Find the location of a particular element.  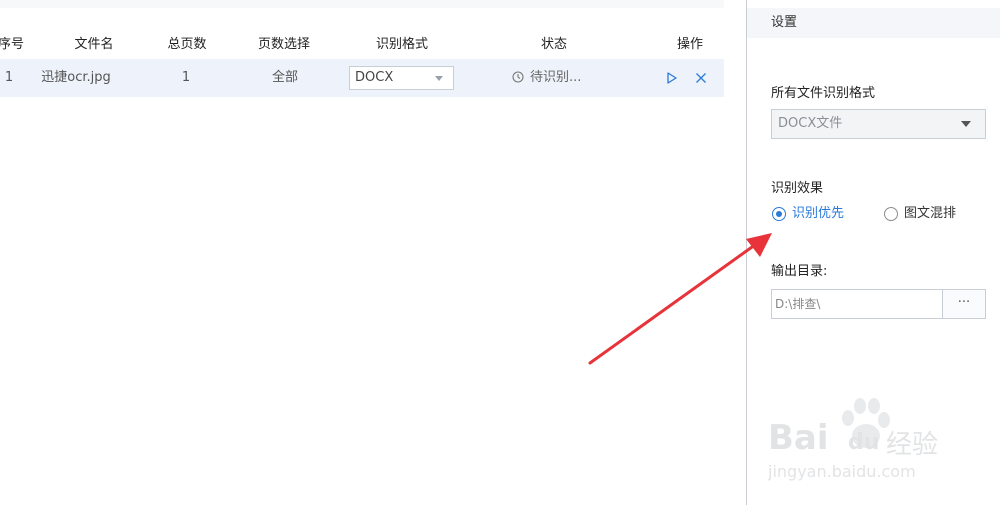

row-index: 1 is located at coordinates (9, 77).